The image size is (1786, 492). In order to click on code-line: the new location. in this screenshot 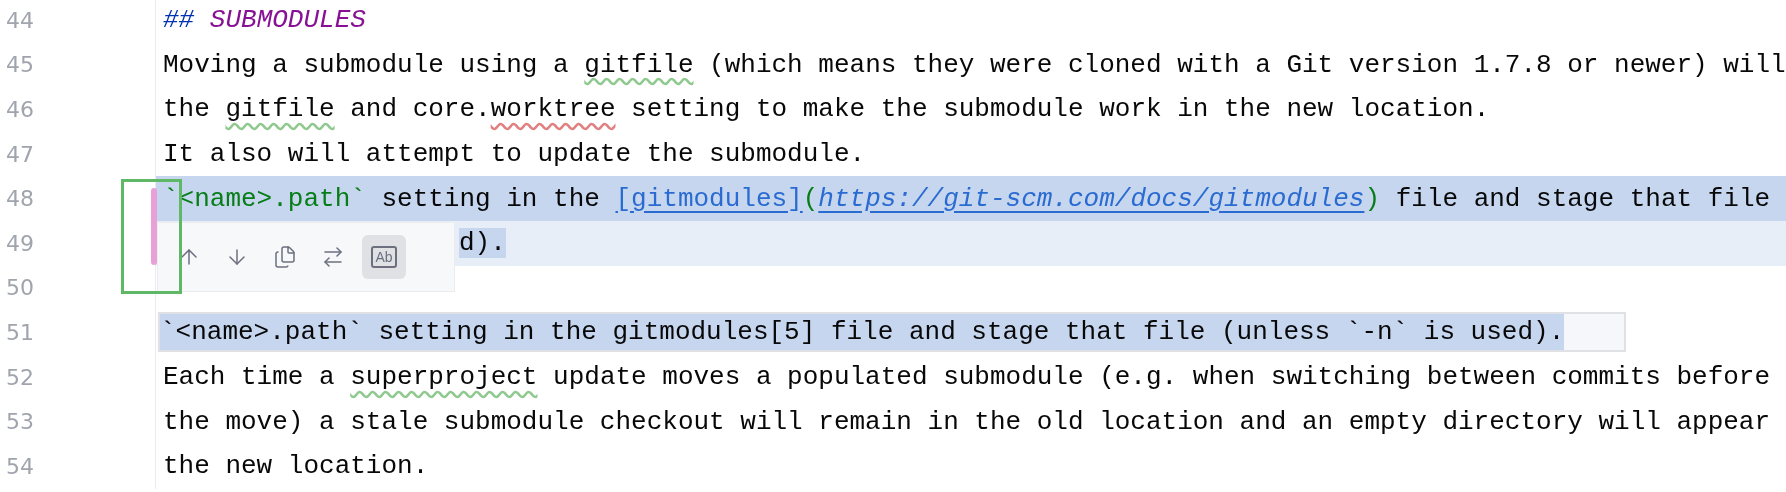, I will do `click(296, 467)`.